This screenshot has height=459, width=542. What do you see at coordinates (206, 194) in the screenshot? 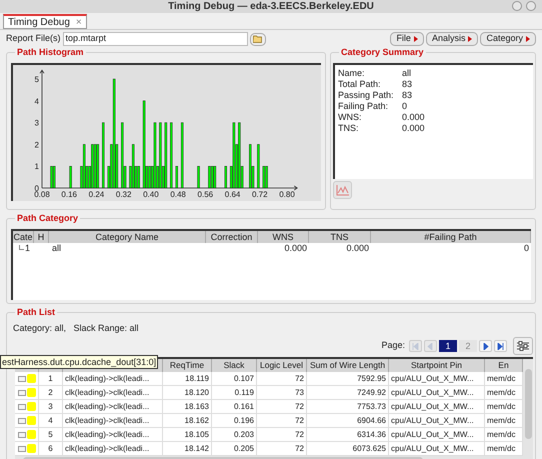
I see `x-tick-label: 0.56` at bounding box center [206, 194].